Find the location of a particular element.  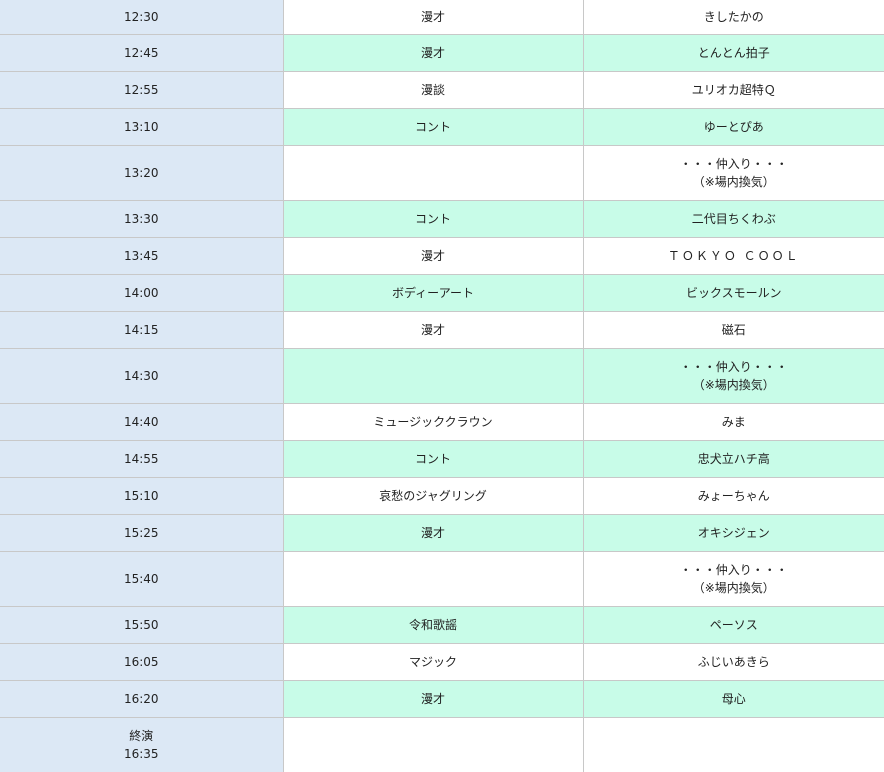

performer-name: 母心 is located at coordinates (733, 699).